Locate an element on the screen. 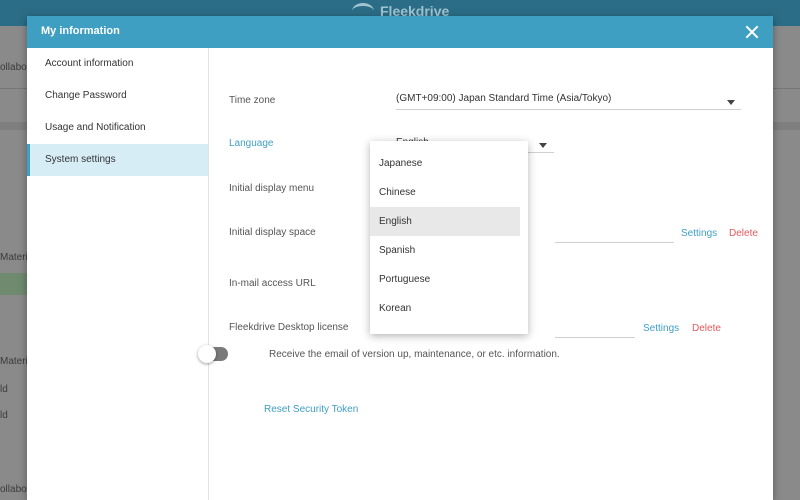 The image size is (800, 500). initial-display-space-settings-link: Settings is located at coordinates (699, 233).